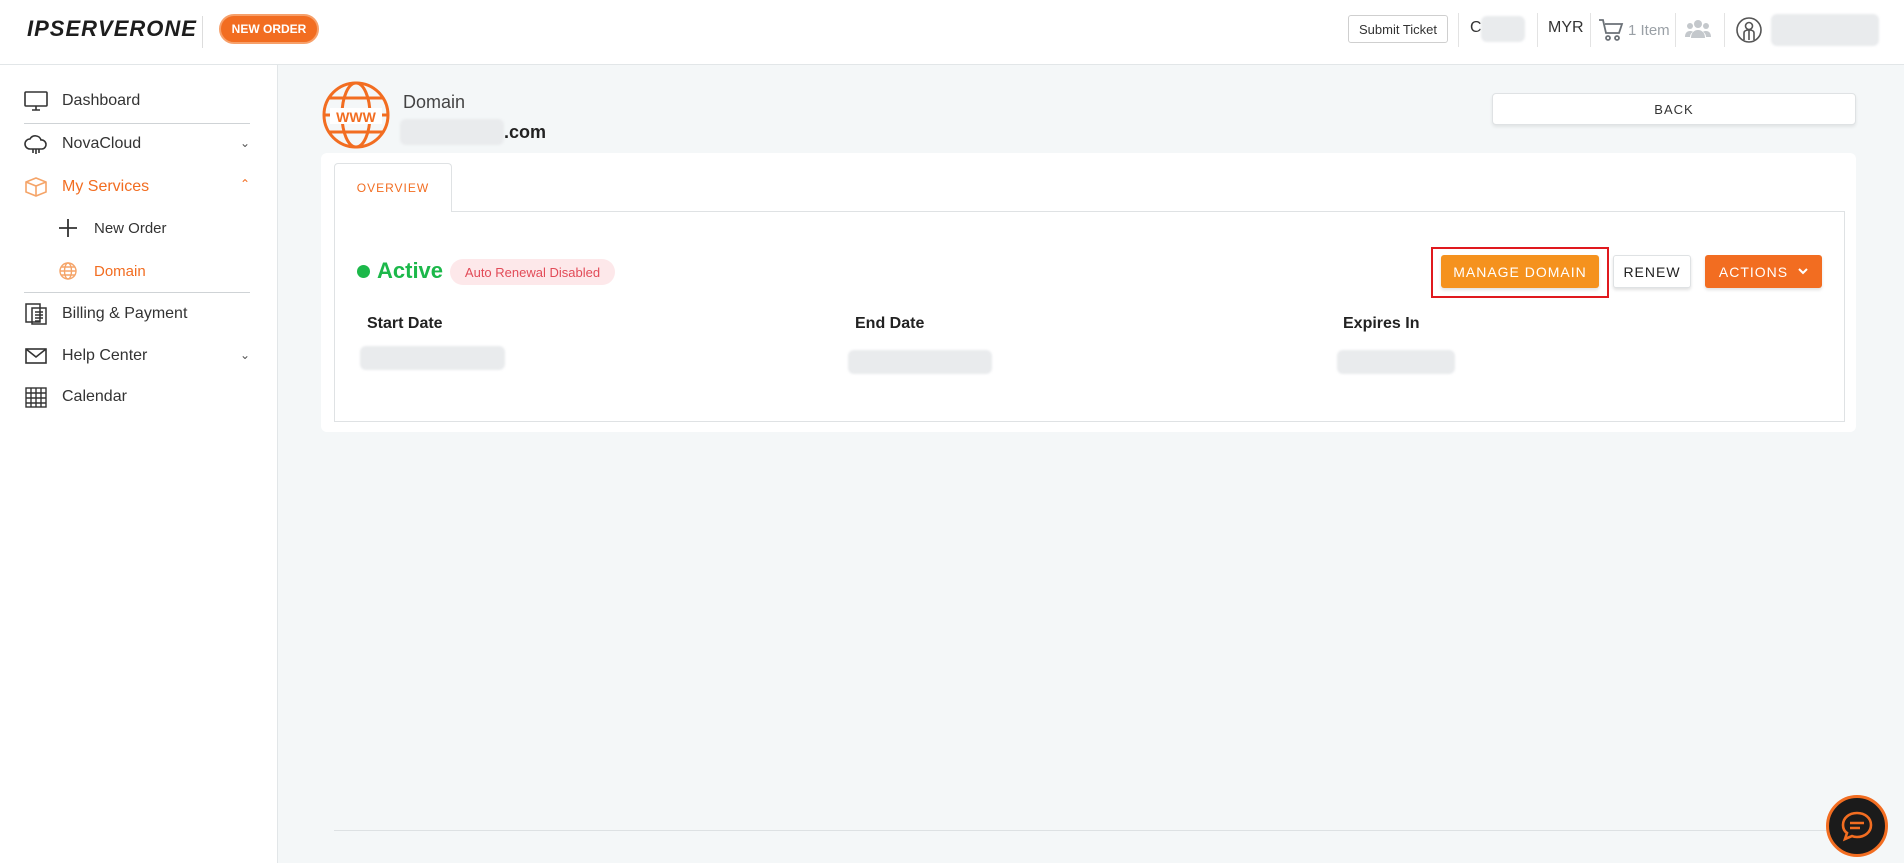 This screenshot has height=863, width=1904. Describe the element at coordinates (434, 102) in the screenshot. I see `service-type-label: Domain` at that location.